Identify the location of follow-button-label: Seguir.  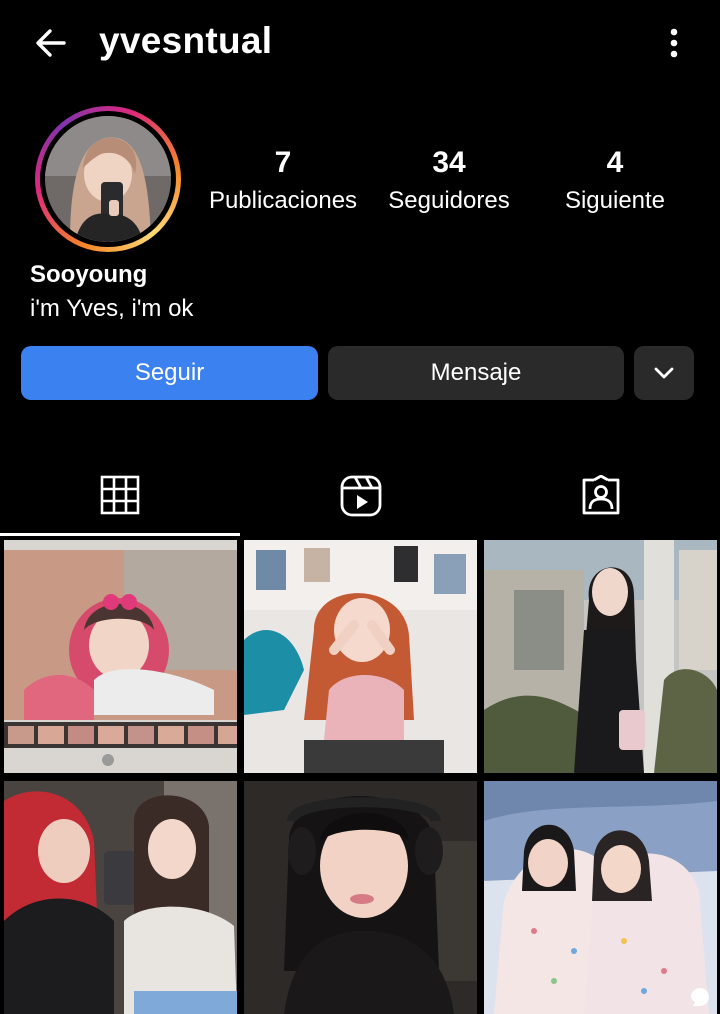
(169, 372).